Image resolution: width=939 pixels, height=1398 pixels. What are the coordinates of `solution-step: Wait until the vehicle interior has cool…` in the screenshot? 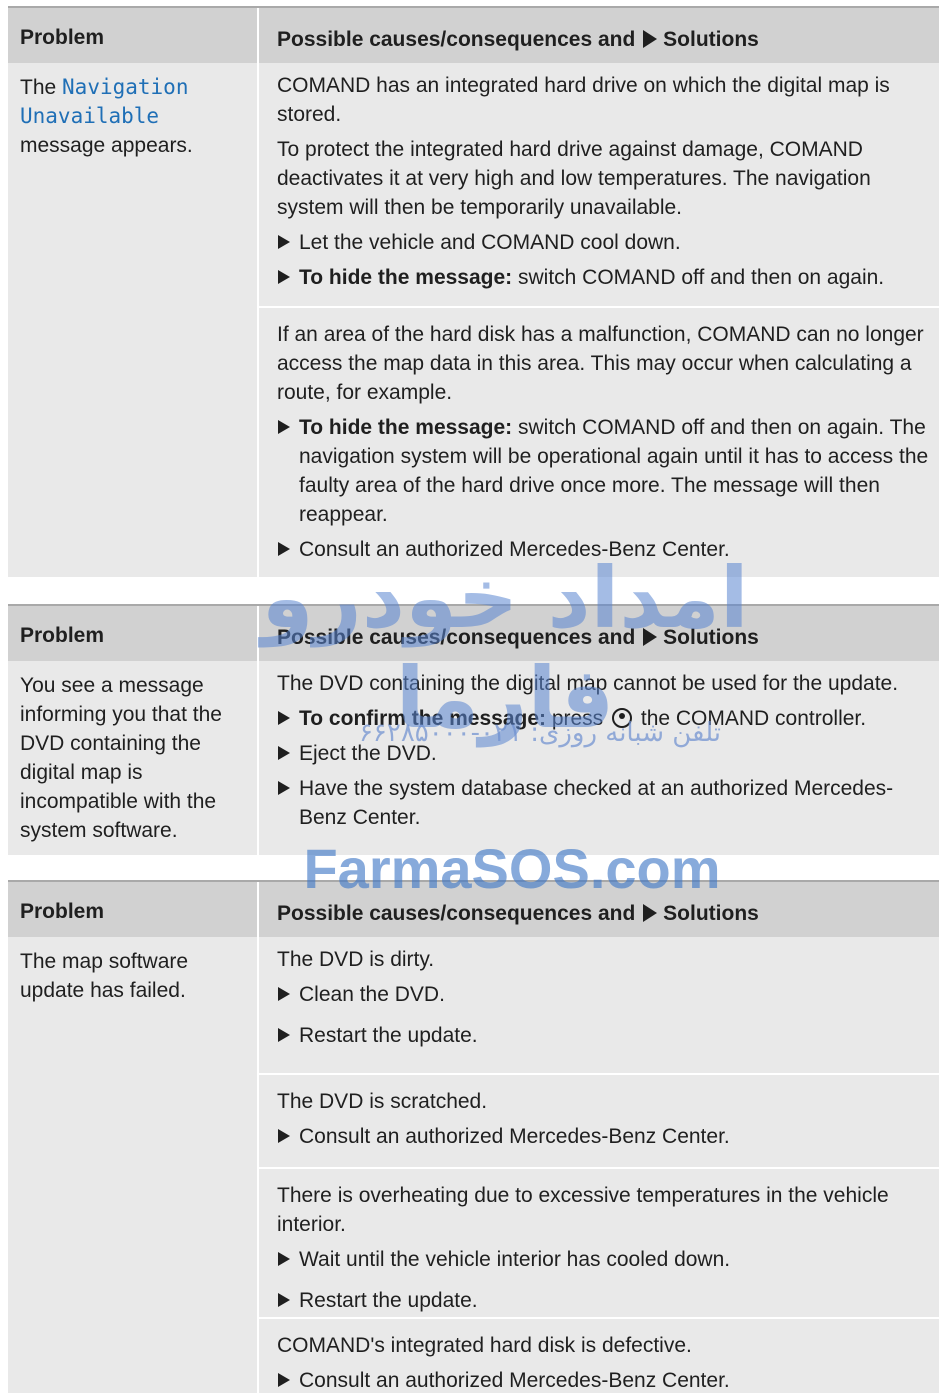 It's located at (605, 1259).